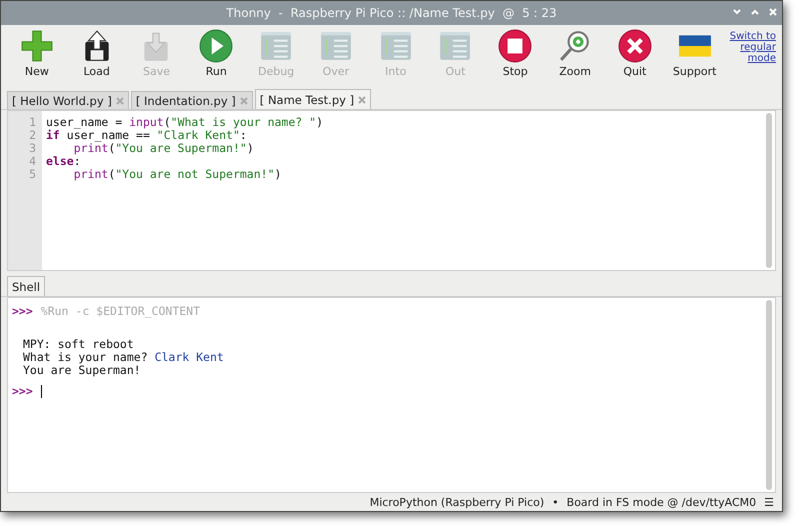  I want to click on toolbar-button: Zoom, so click(575, 53).